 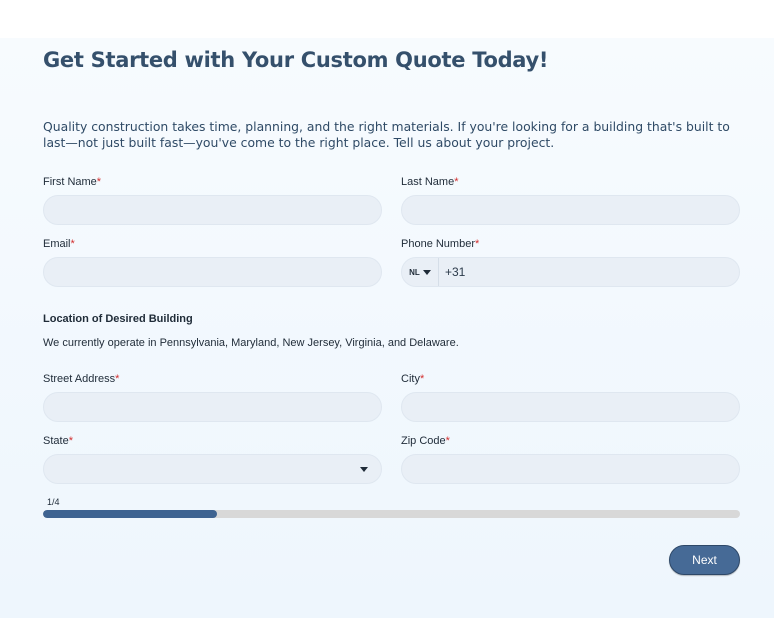 I want to click on zip-label-text: Zip Code, so click(x=423, y=441).